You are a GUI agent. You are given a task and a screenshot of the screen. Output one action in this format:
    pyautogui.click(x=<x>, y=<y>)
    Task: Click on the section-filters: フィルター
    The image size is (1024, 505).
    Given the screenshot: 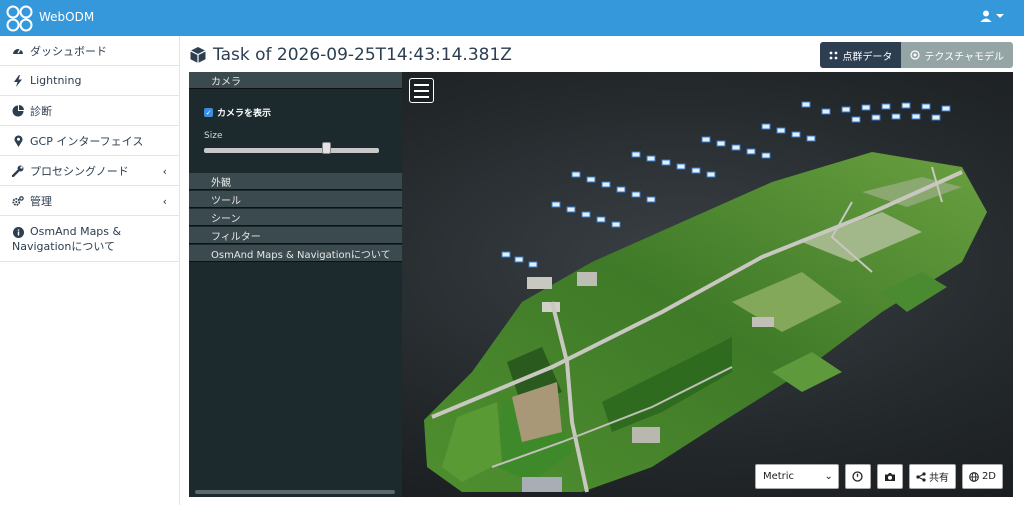 What is the action you would take?
    pyautogui.click(x=295, y=235)
    